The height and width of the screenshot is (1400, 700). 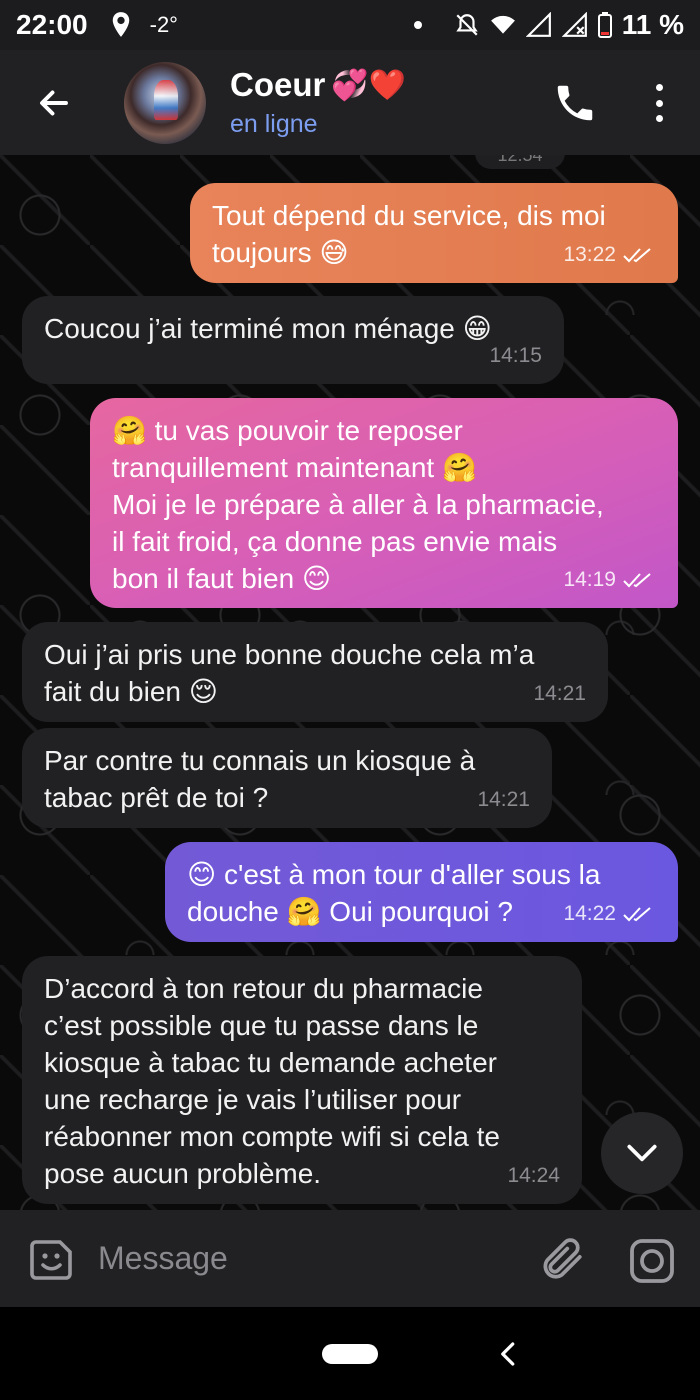 I want to click on message-time: 13:22, so click(x=589, y=254).